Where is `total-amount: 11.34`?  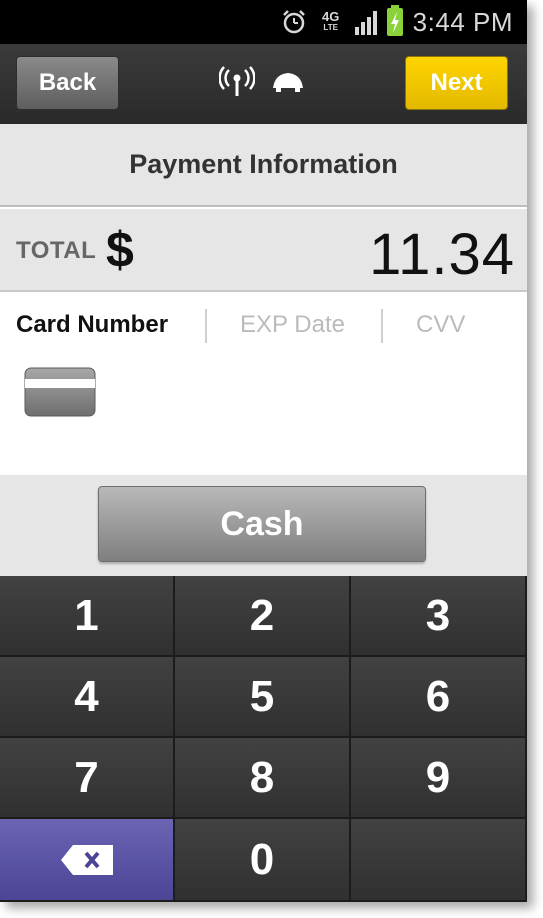 total-amount: 11.34 is located at coordinates (442, 254).